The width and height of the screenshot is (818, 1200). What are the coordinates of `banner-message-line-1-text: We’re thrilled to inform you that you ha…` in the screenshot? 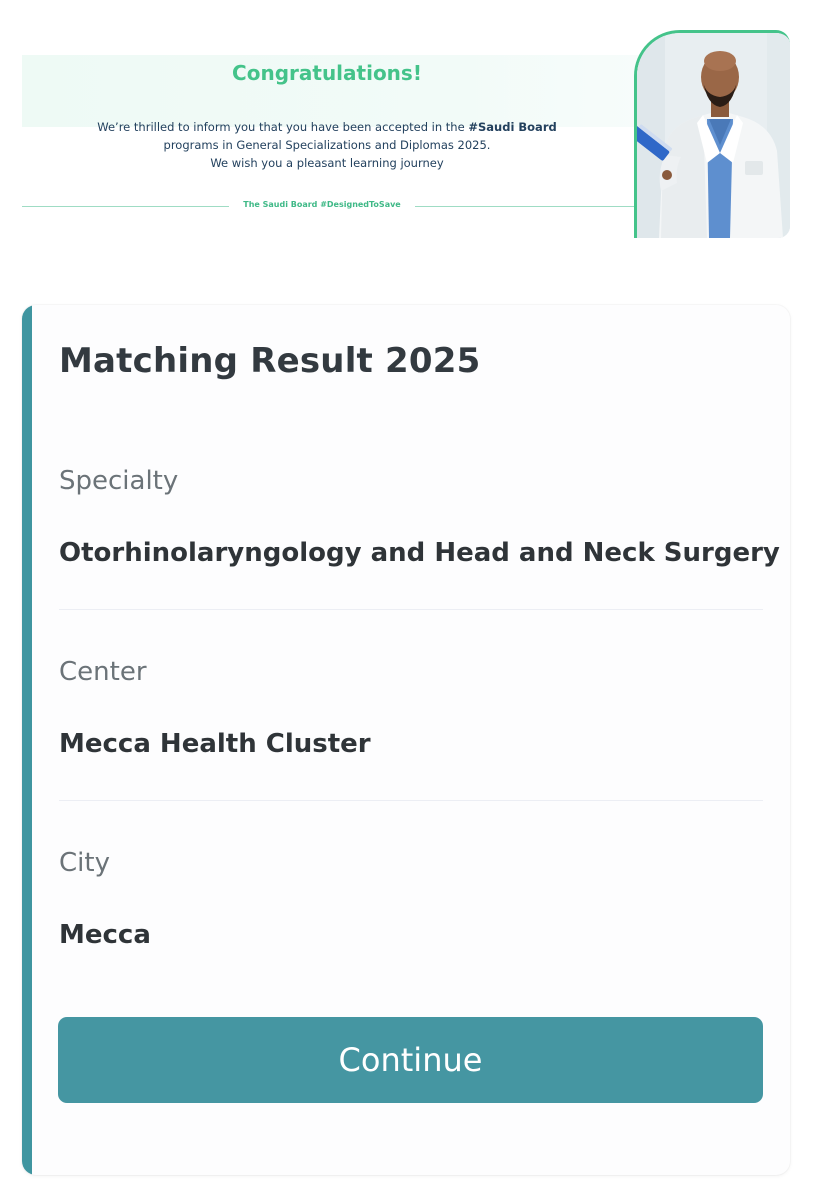 It's located at (283, 127).